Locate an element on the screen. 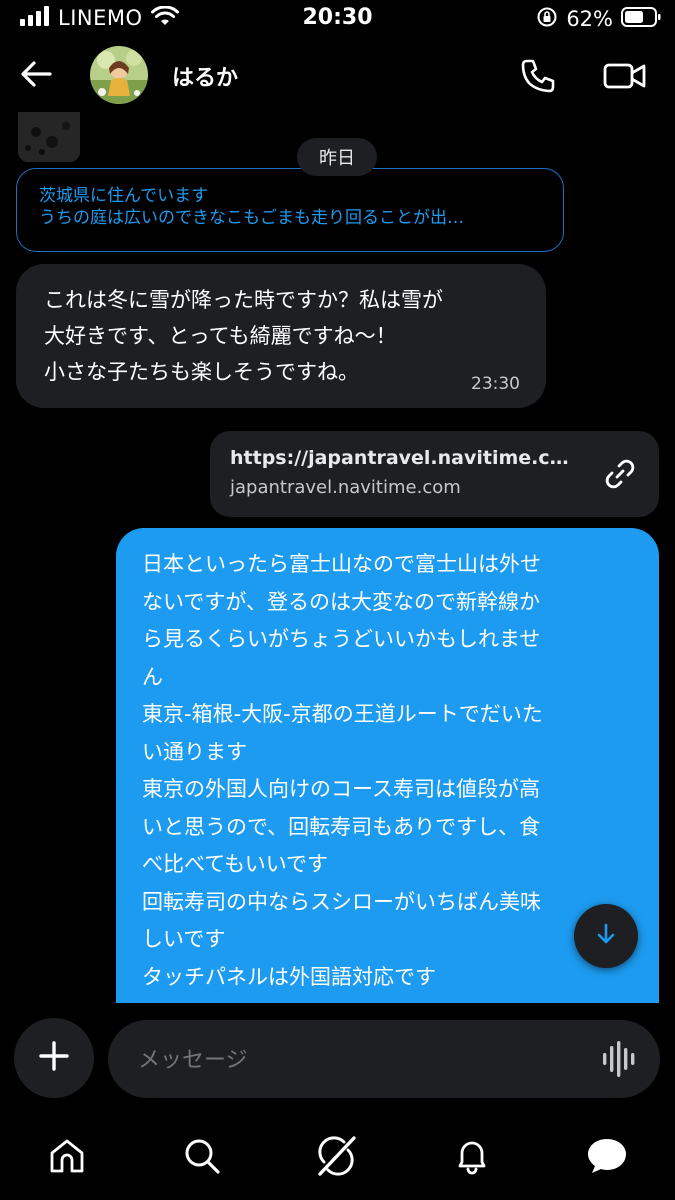 This screenshot has width=675, height=1200. tab-home is located at coordinates (67, 1158).